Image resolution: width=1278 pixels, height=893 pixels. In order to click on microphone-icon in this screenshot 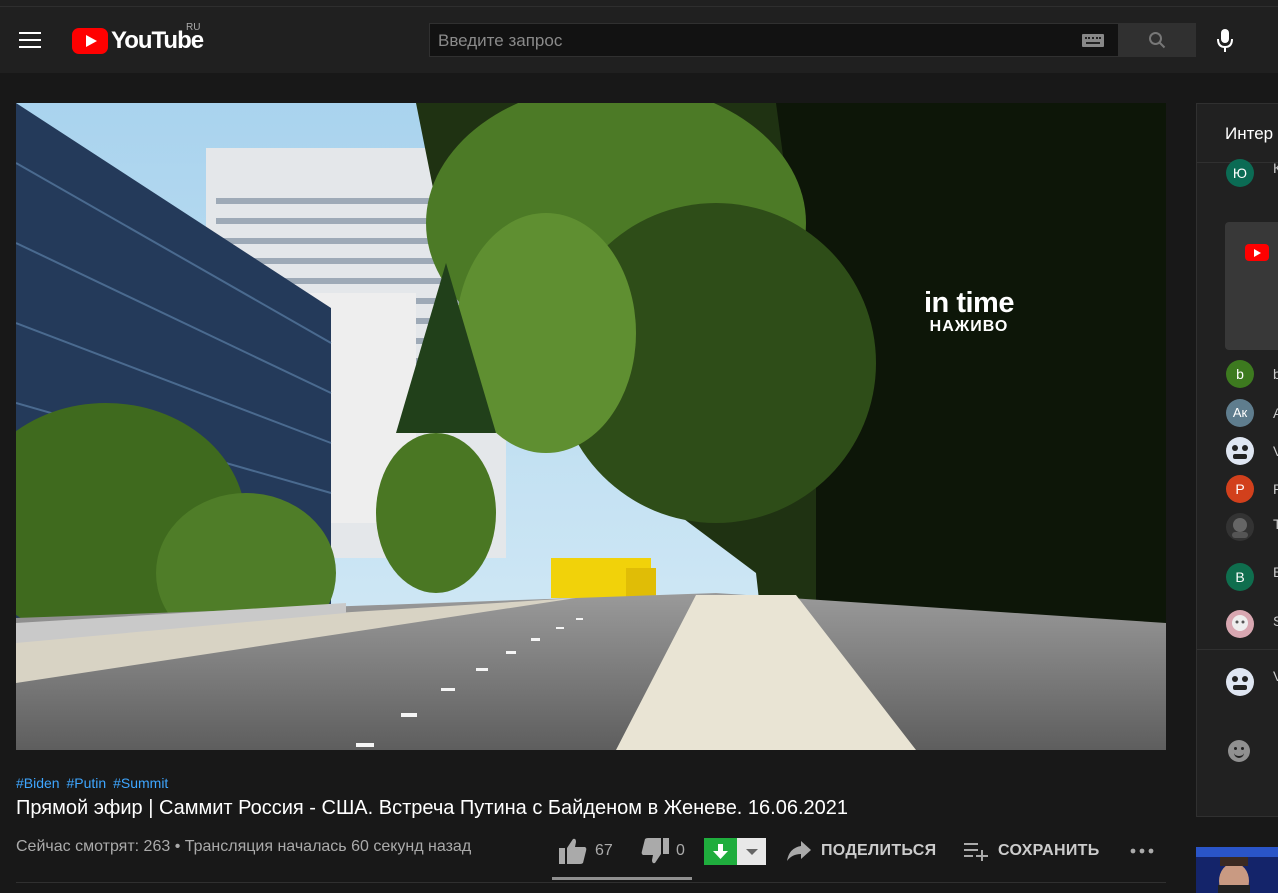, I will do `click(1225, 40)`.